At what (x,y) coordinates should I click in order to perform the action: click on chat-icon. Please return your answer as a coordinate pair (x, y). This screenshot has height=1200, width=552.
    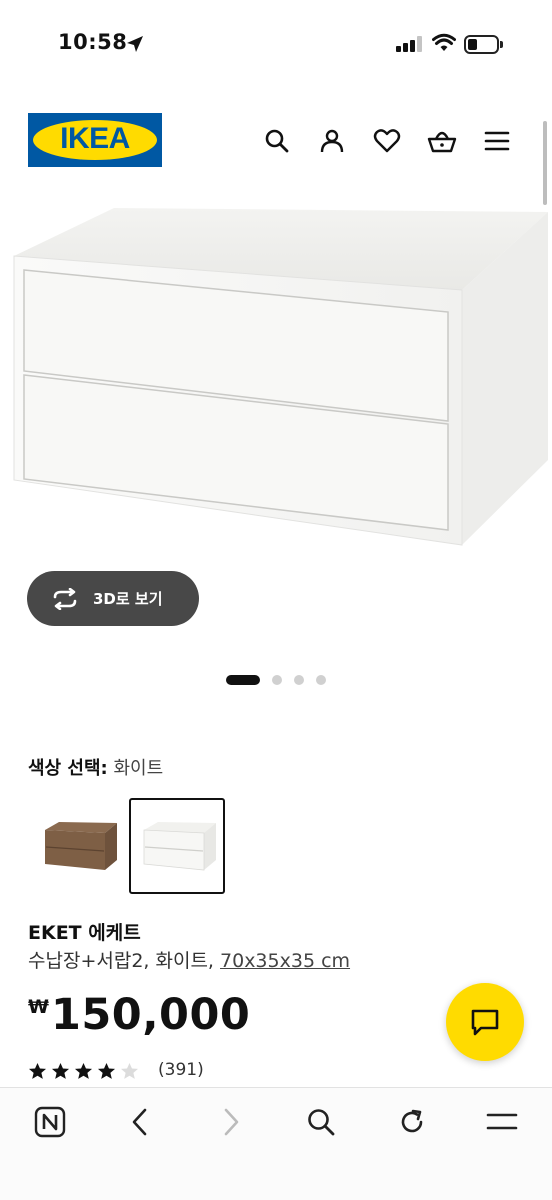
    Looking at the image, I should click on (485, 1022).